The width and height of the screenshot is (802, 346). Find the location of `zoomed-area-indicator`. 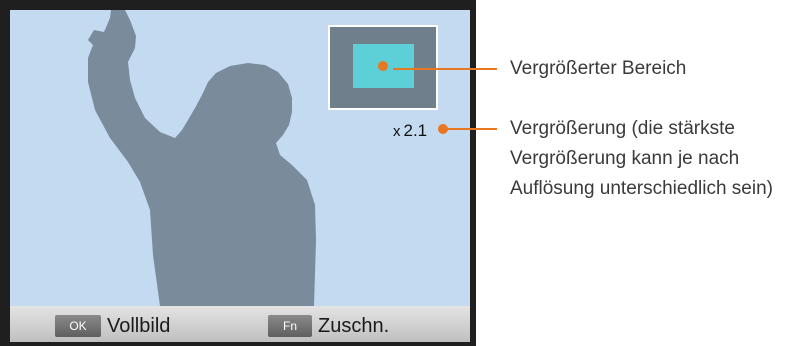

zoomed-area-indicator is located at coordinates (383, 66).